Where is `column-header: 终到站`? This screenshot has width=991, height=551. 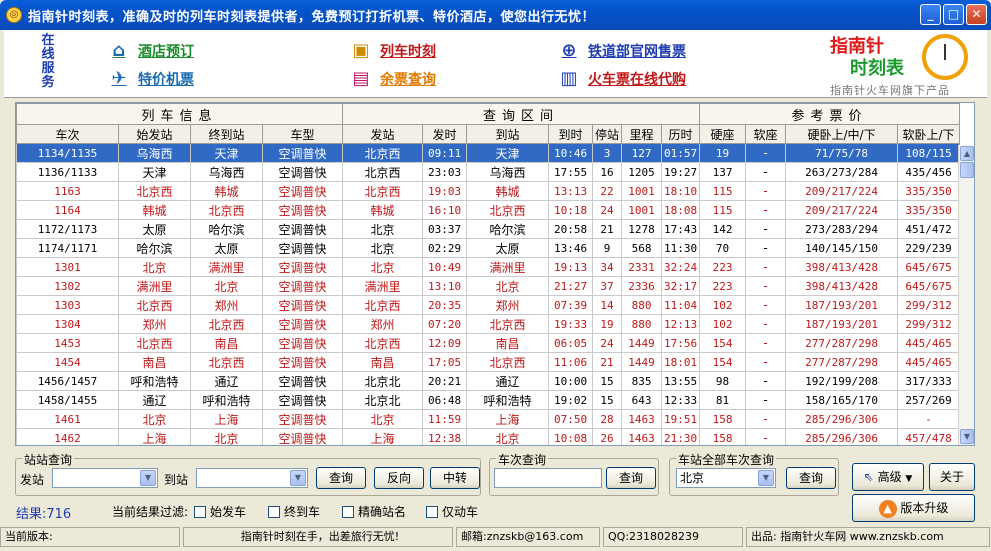 column-header: 终到站 is located at coordinates (226, 134).